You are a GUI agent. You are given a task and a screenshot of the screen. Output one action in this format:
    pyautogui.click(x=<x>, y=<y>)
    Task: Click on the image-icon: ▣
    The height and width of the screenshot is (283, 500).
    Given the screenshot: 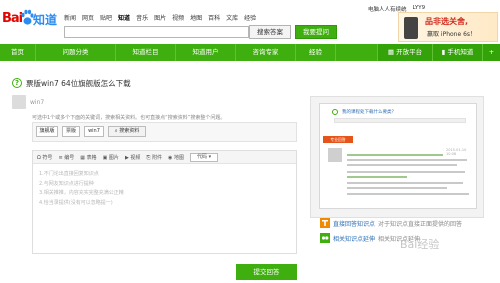 What is the action you would take?
    pyautogui.click(x=105, y=157)
    